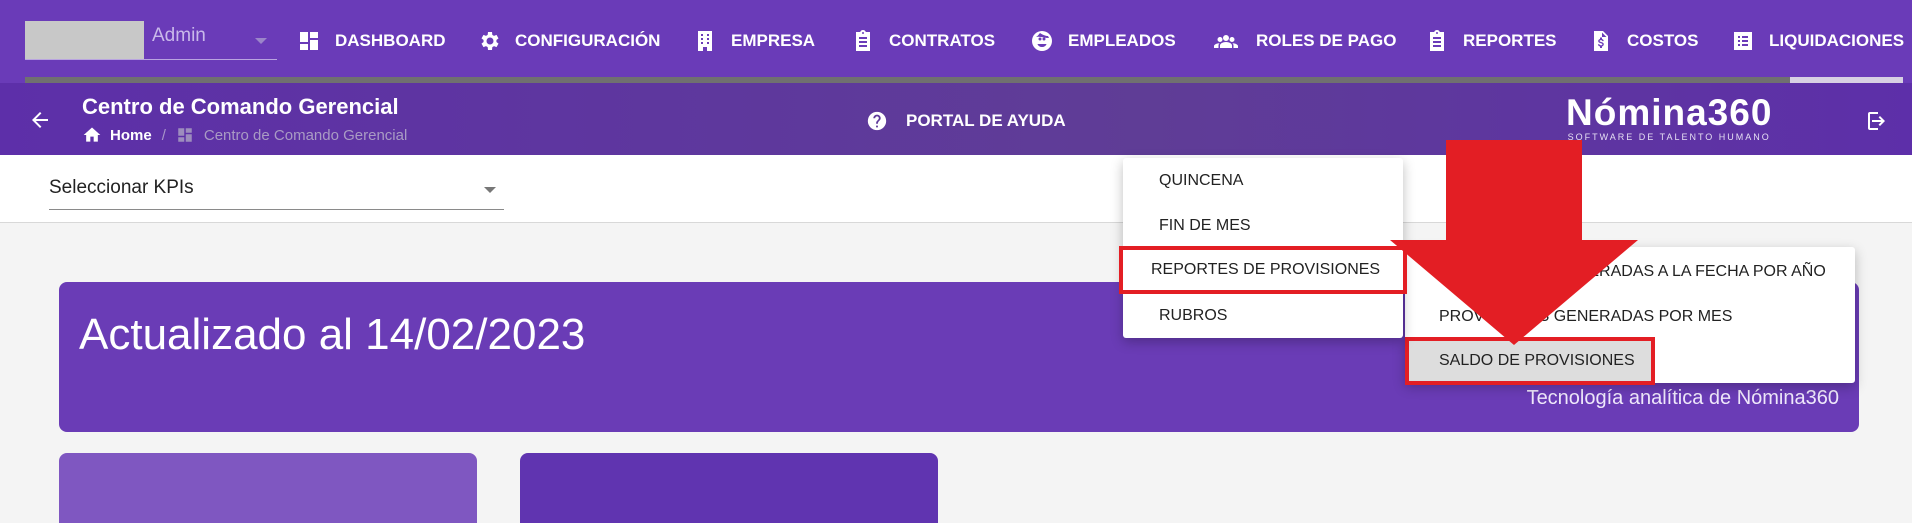 This screenshot has height=523, width=1912. Describe the element at coordinates (332, 334) in the screenshot. I see `banner-title: Actualizado al 14/02/2023` at that location.